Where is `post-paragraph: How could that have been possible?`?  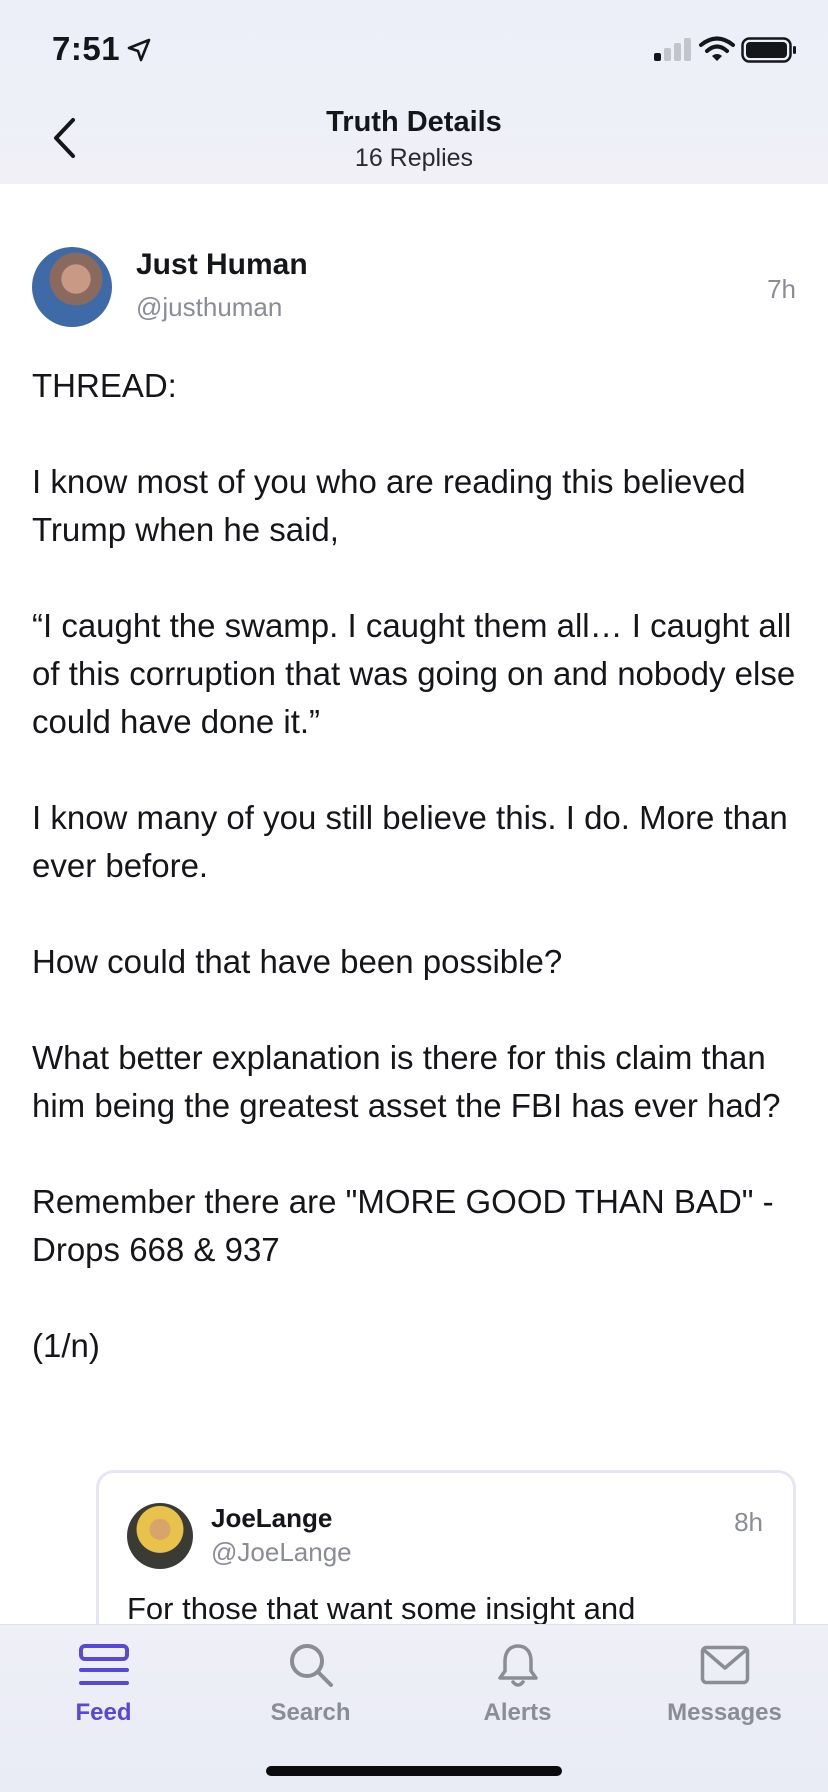 post-paragraph: How could that have been possible? is located at coordinates (297, 961).